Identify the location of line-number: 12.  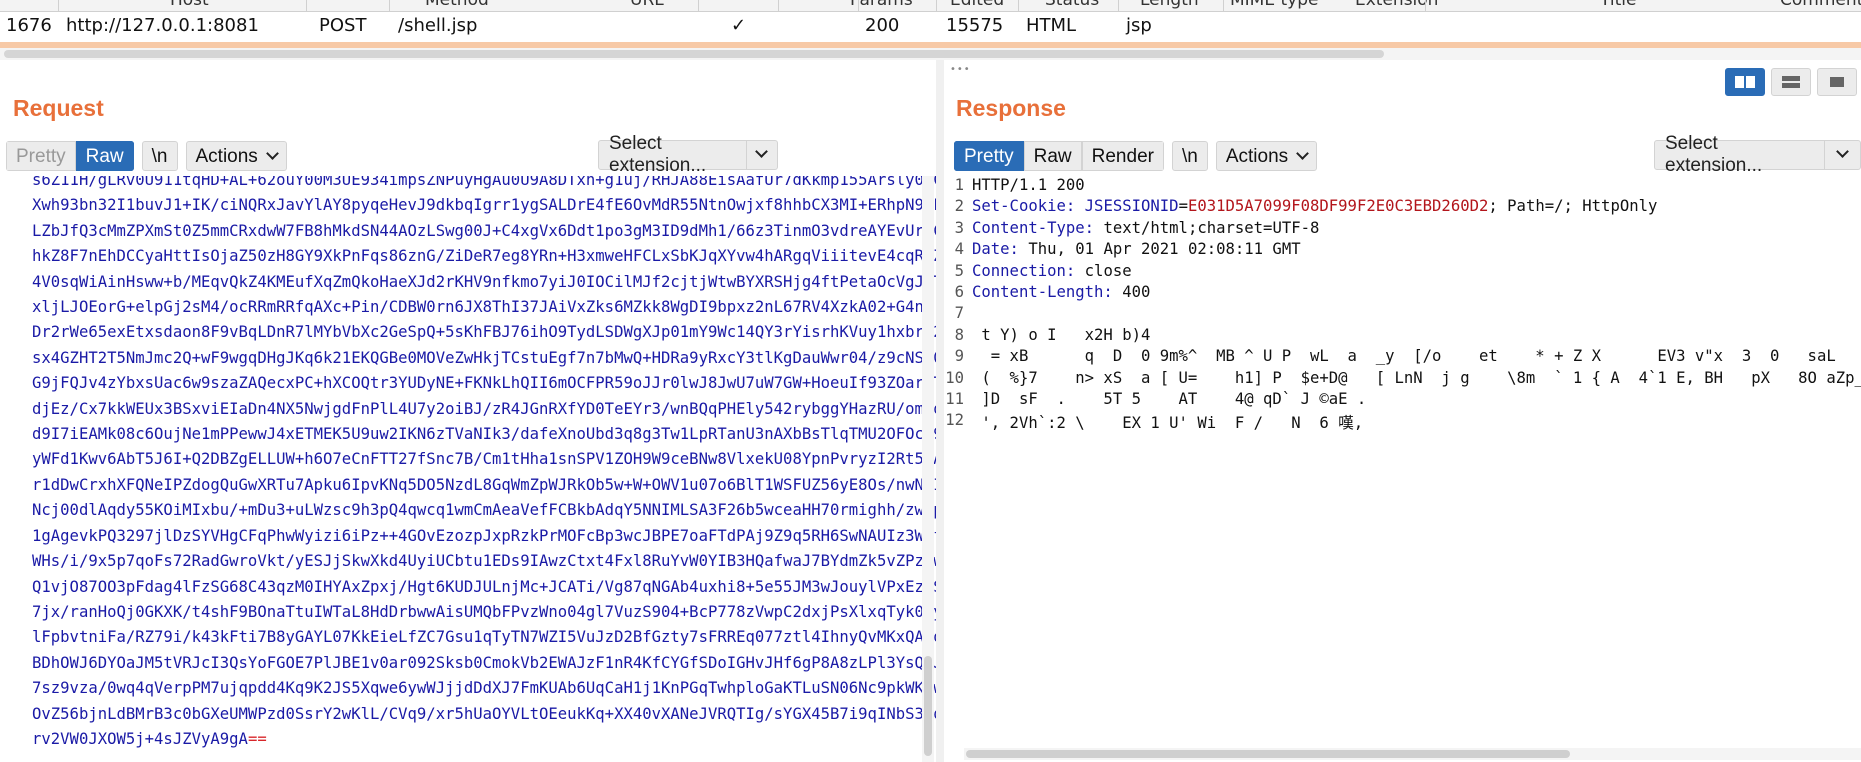
(954, 420).